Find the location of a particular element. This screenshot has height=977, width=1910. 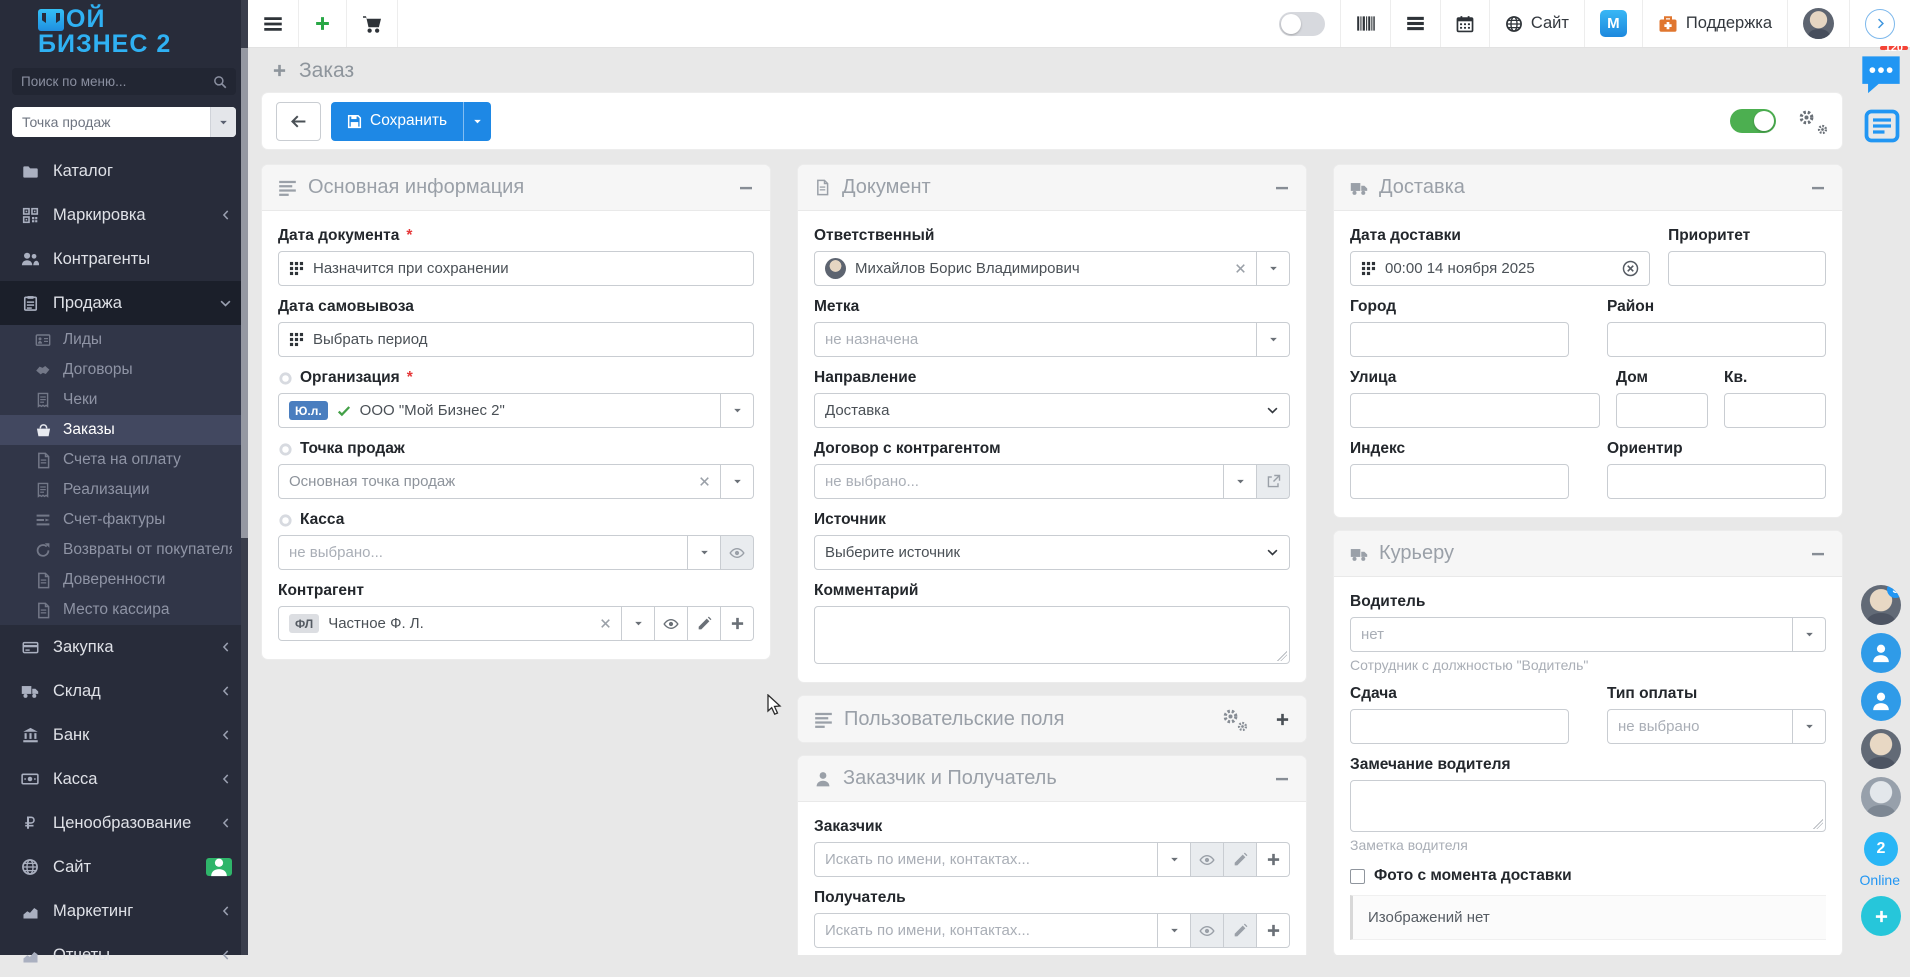

doc-date-input: Назначится при сохранении is located at coordinates (516, 268).